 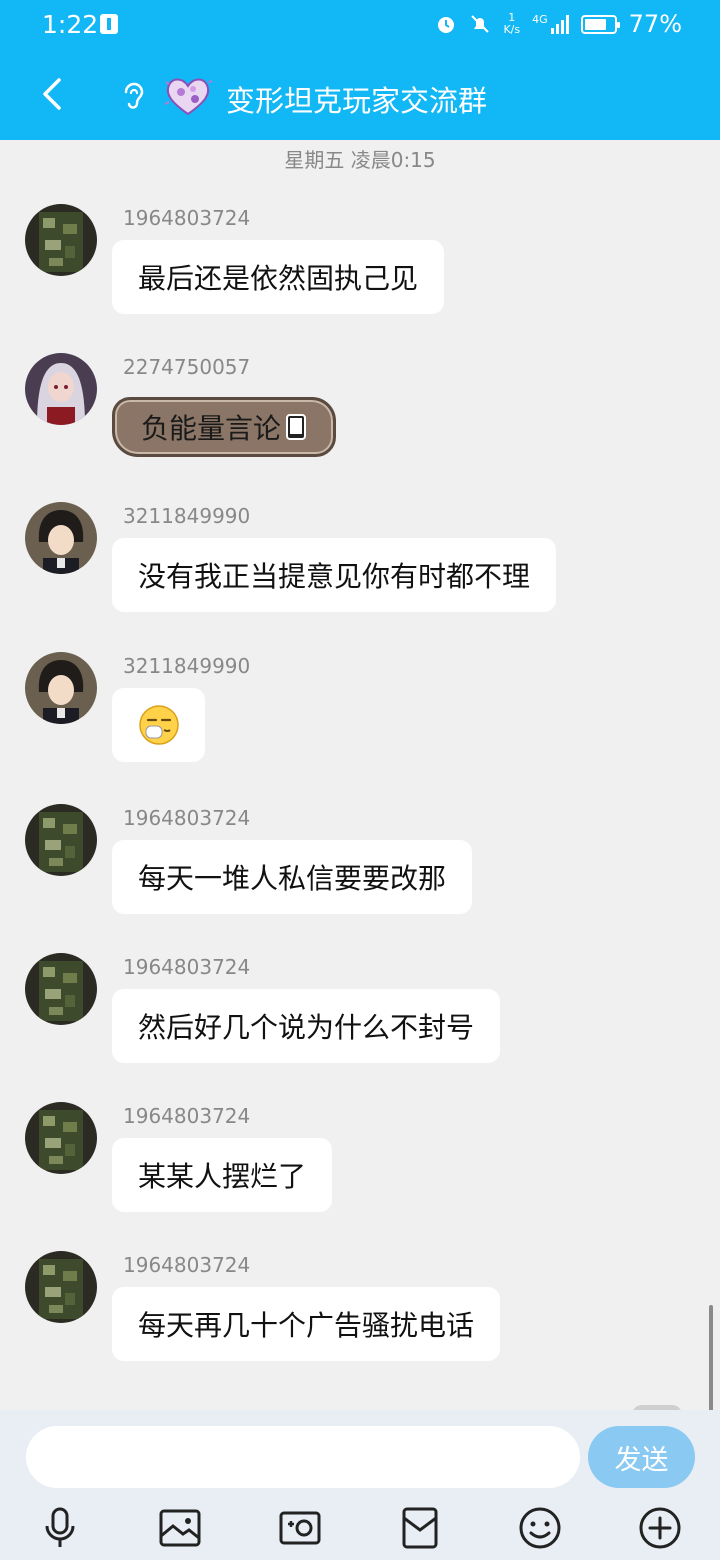 What do you see at coordinates (296, 427) in the screenshot?
I see `phone-sticker-icon` at bounding box center [296, 427].